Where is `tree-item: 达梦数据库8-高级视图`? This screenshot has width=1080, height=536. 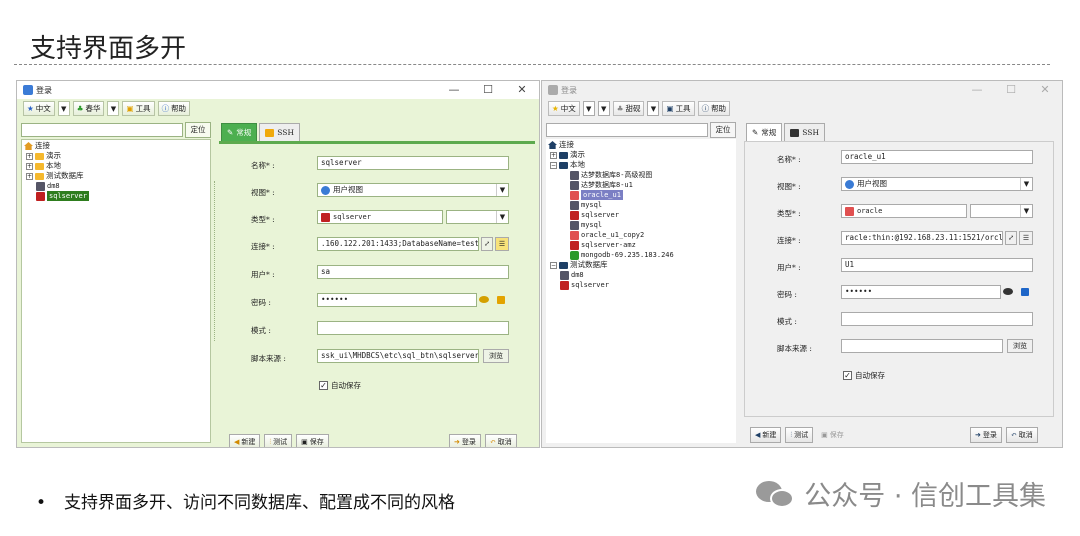 tree-item: 达梦数据库8-高级视图 is located at coordinates (641, 175).